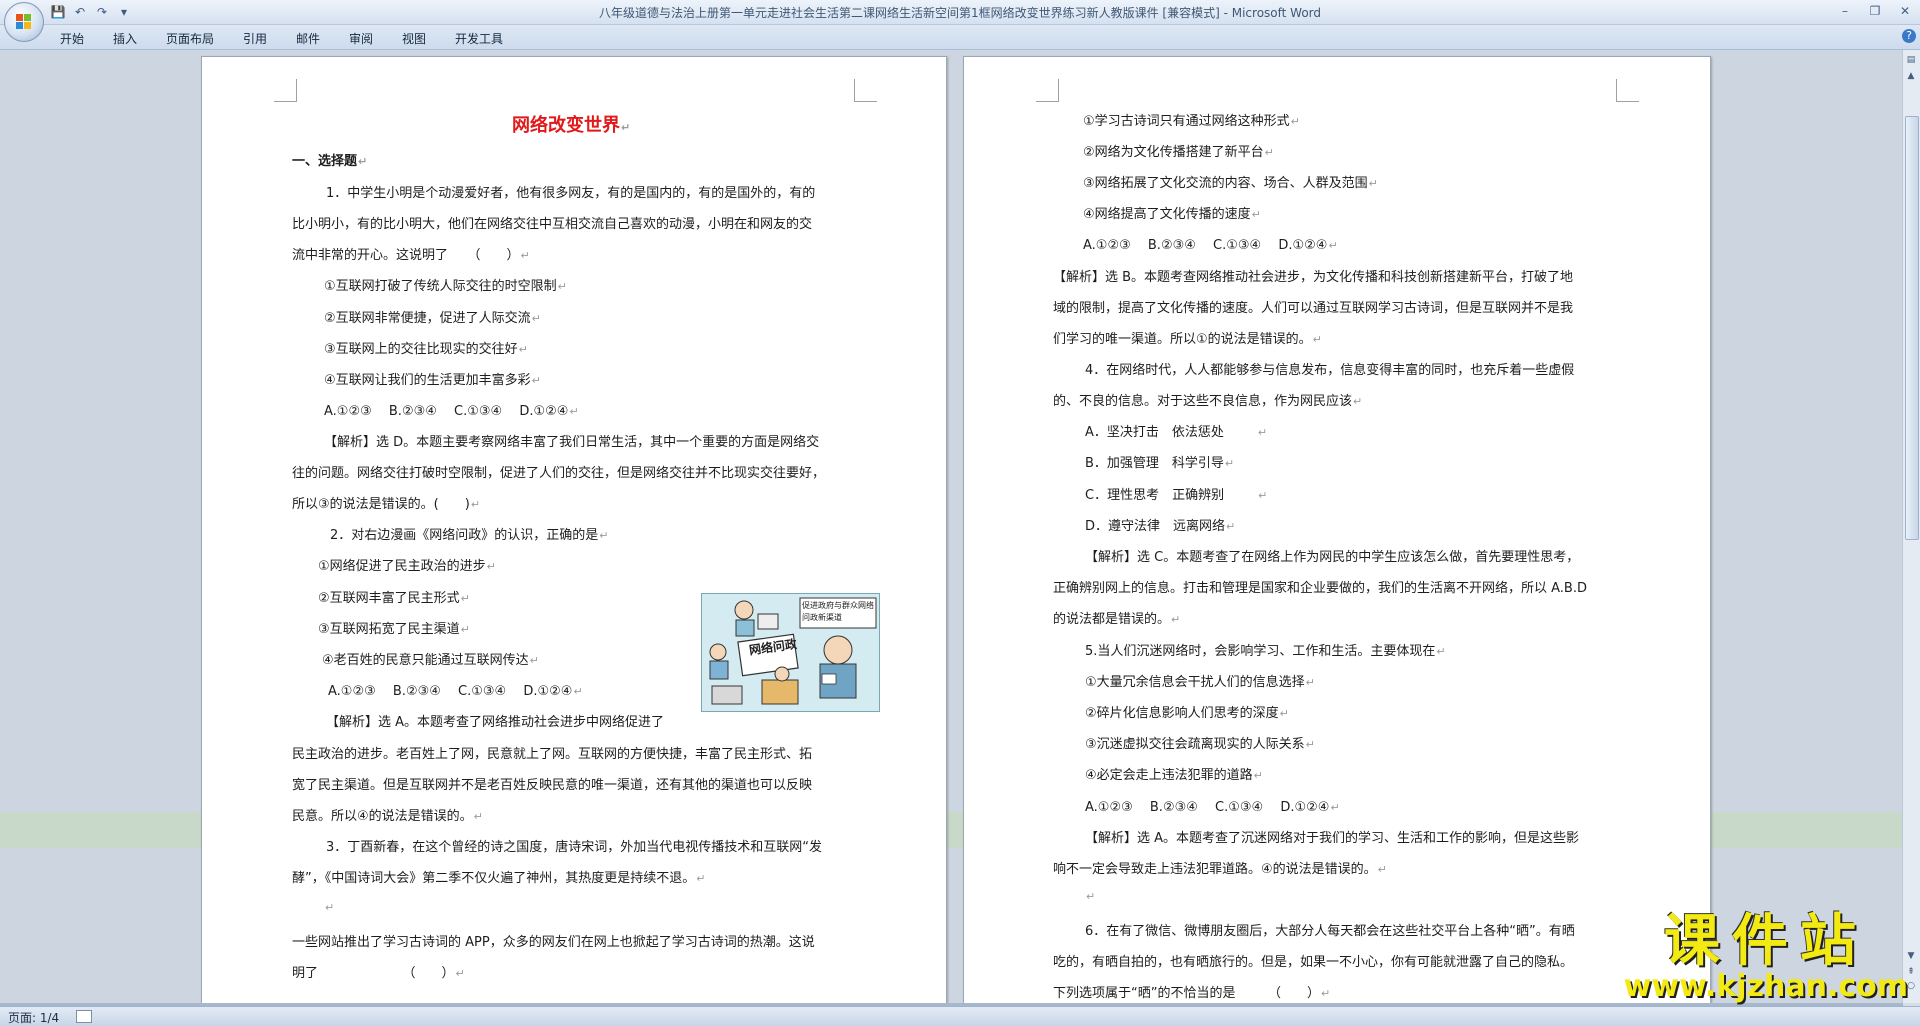  What do you see at coordinates (1912, 328) in the screenshot?
I see `scrollbar-thumb` at bounding box center [1912, 328].